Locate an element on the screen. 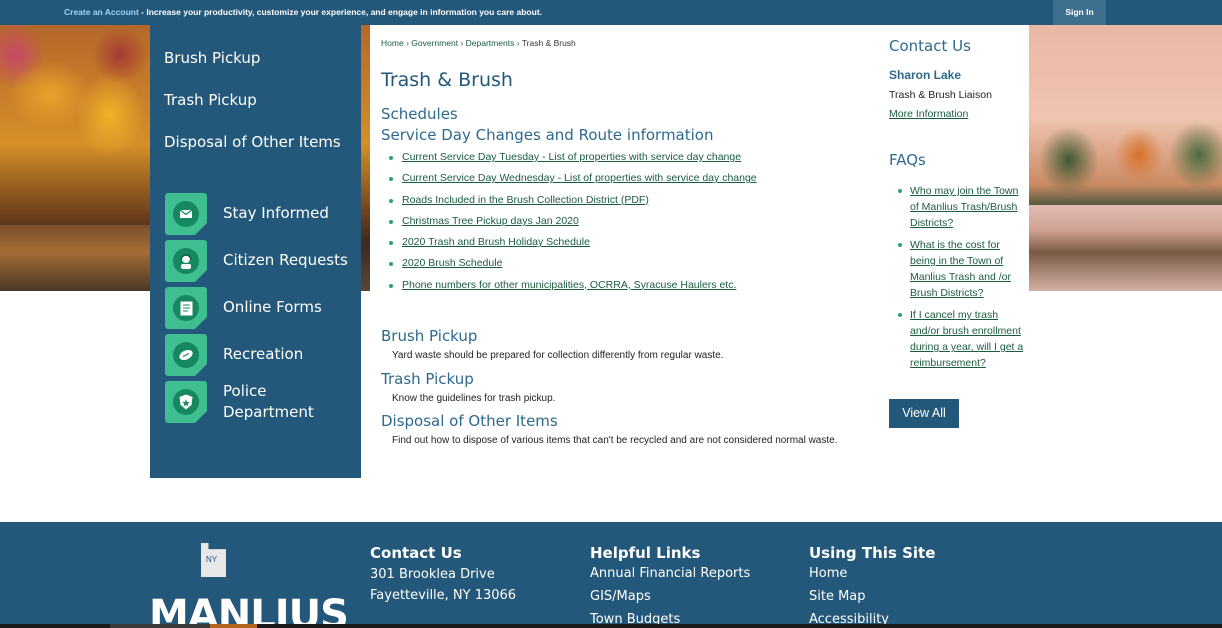 This screenshot has width=1222, height=628. footer-link-home: Home is located at coordinates (828, 573).